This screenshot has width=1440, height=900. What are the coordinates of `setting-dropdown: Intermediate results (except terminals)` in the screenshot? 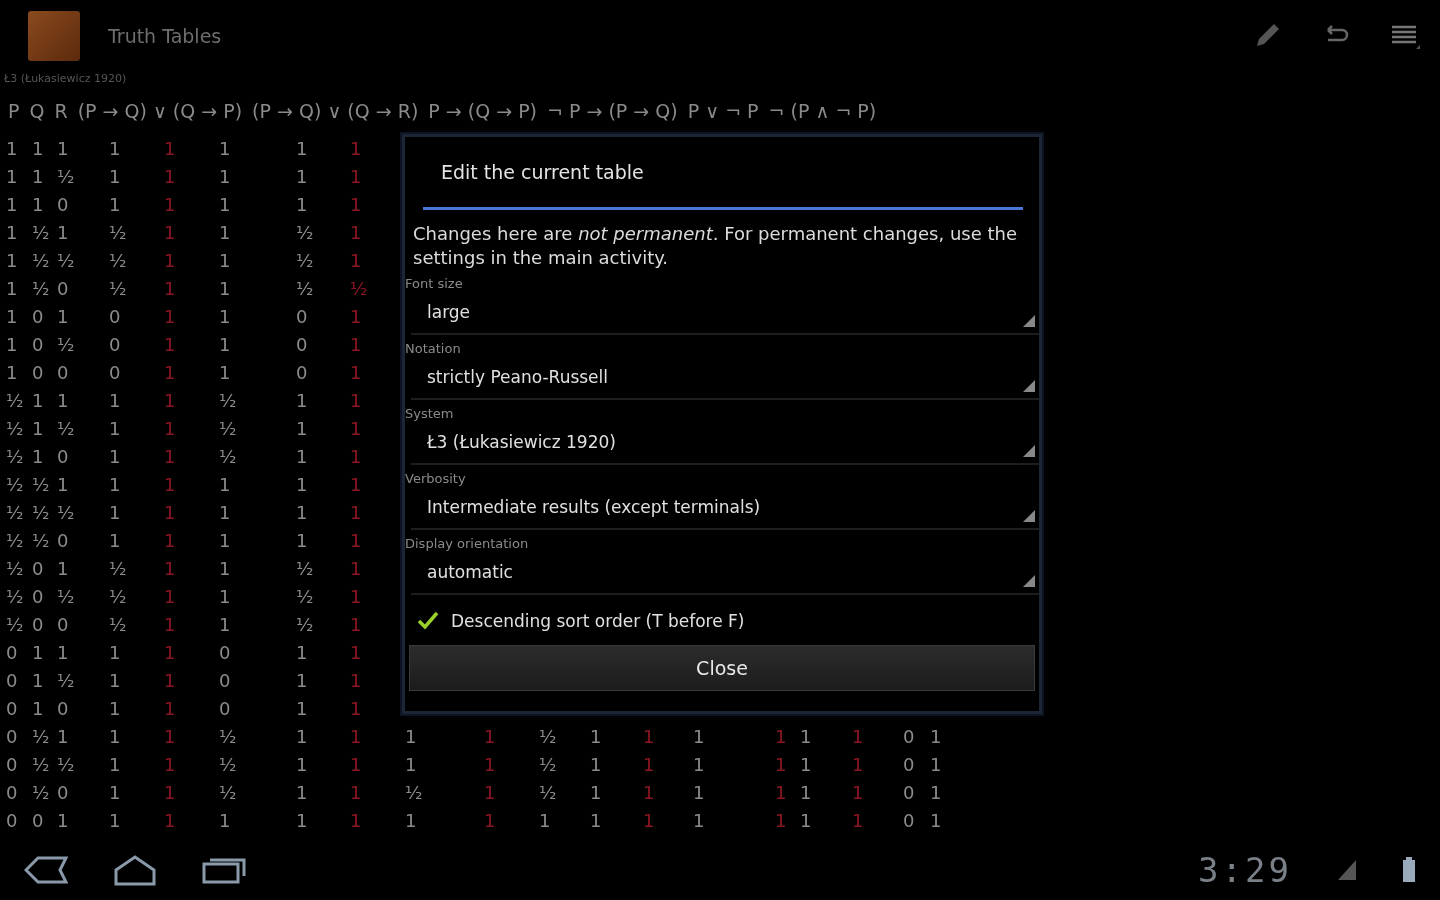 It's located at (725, 508).